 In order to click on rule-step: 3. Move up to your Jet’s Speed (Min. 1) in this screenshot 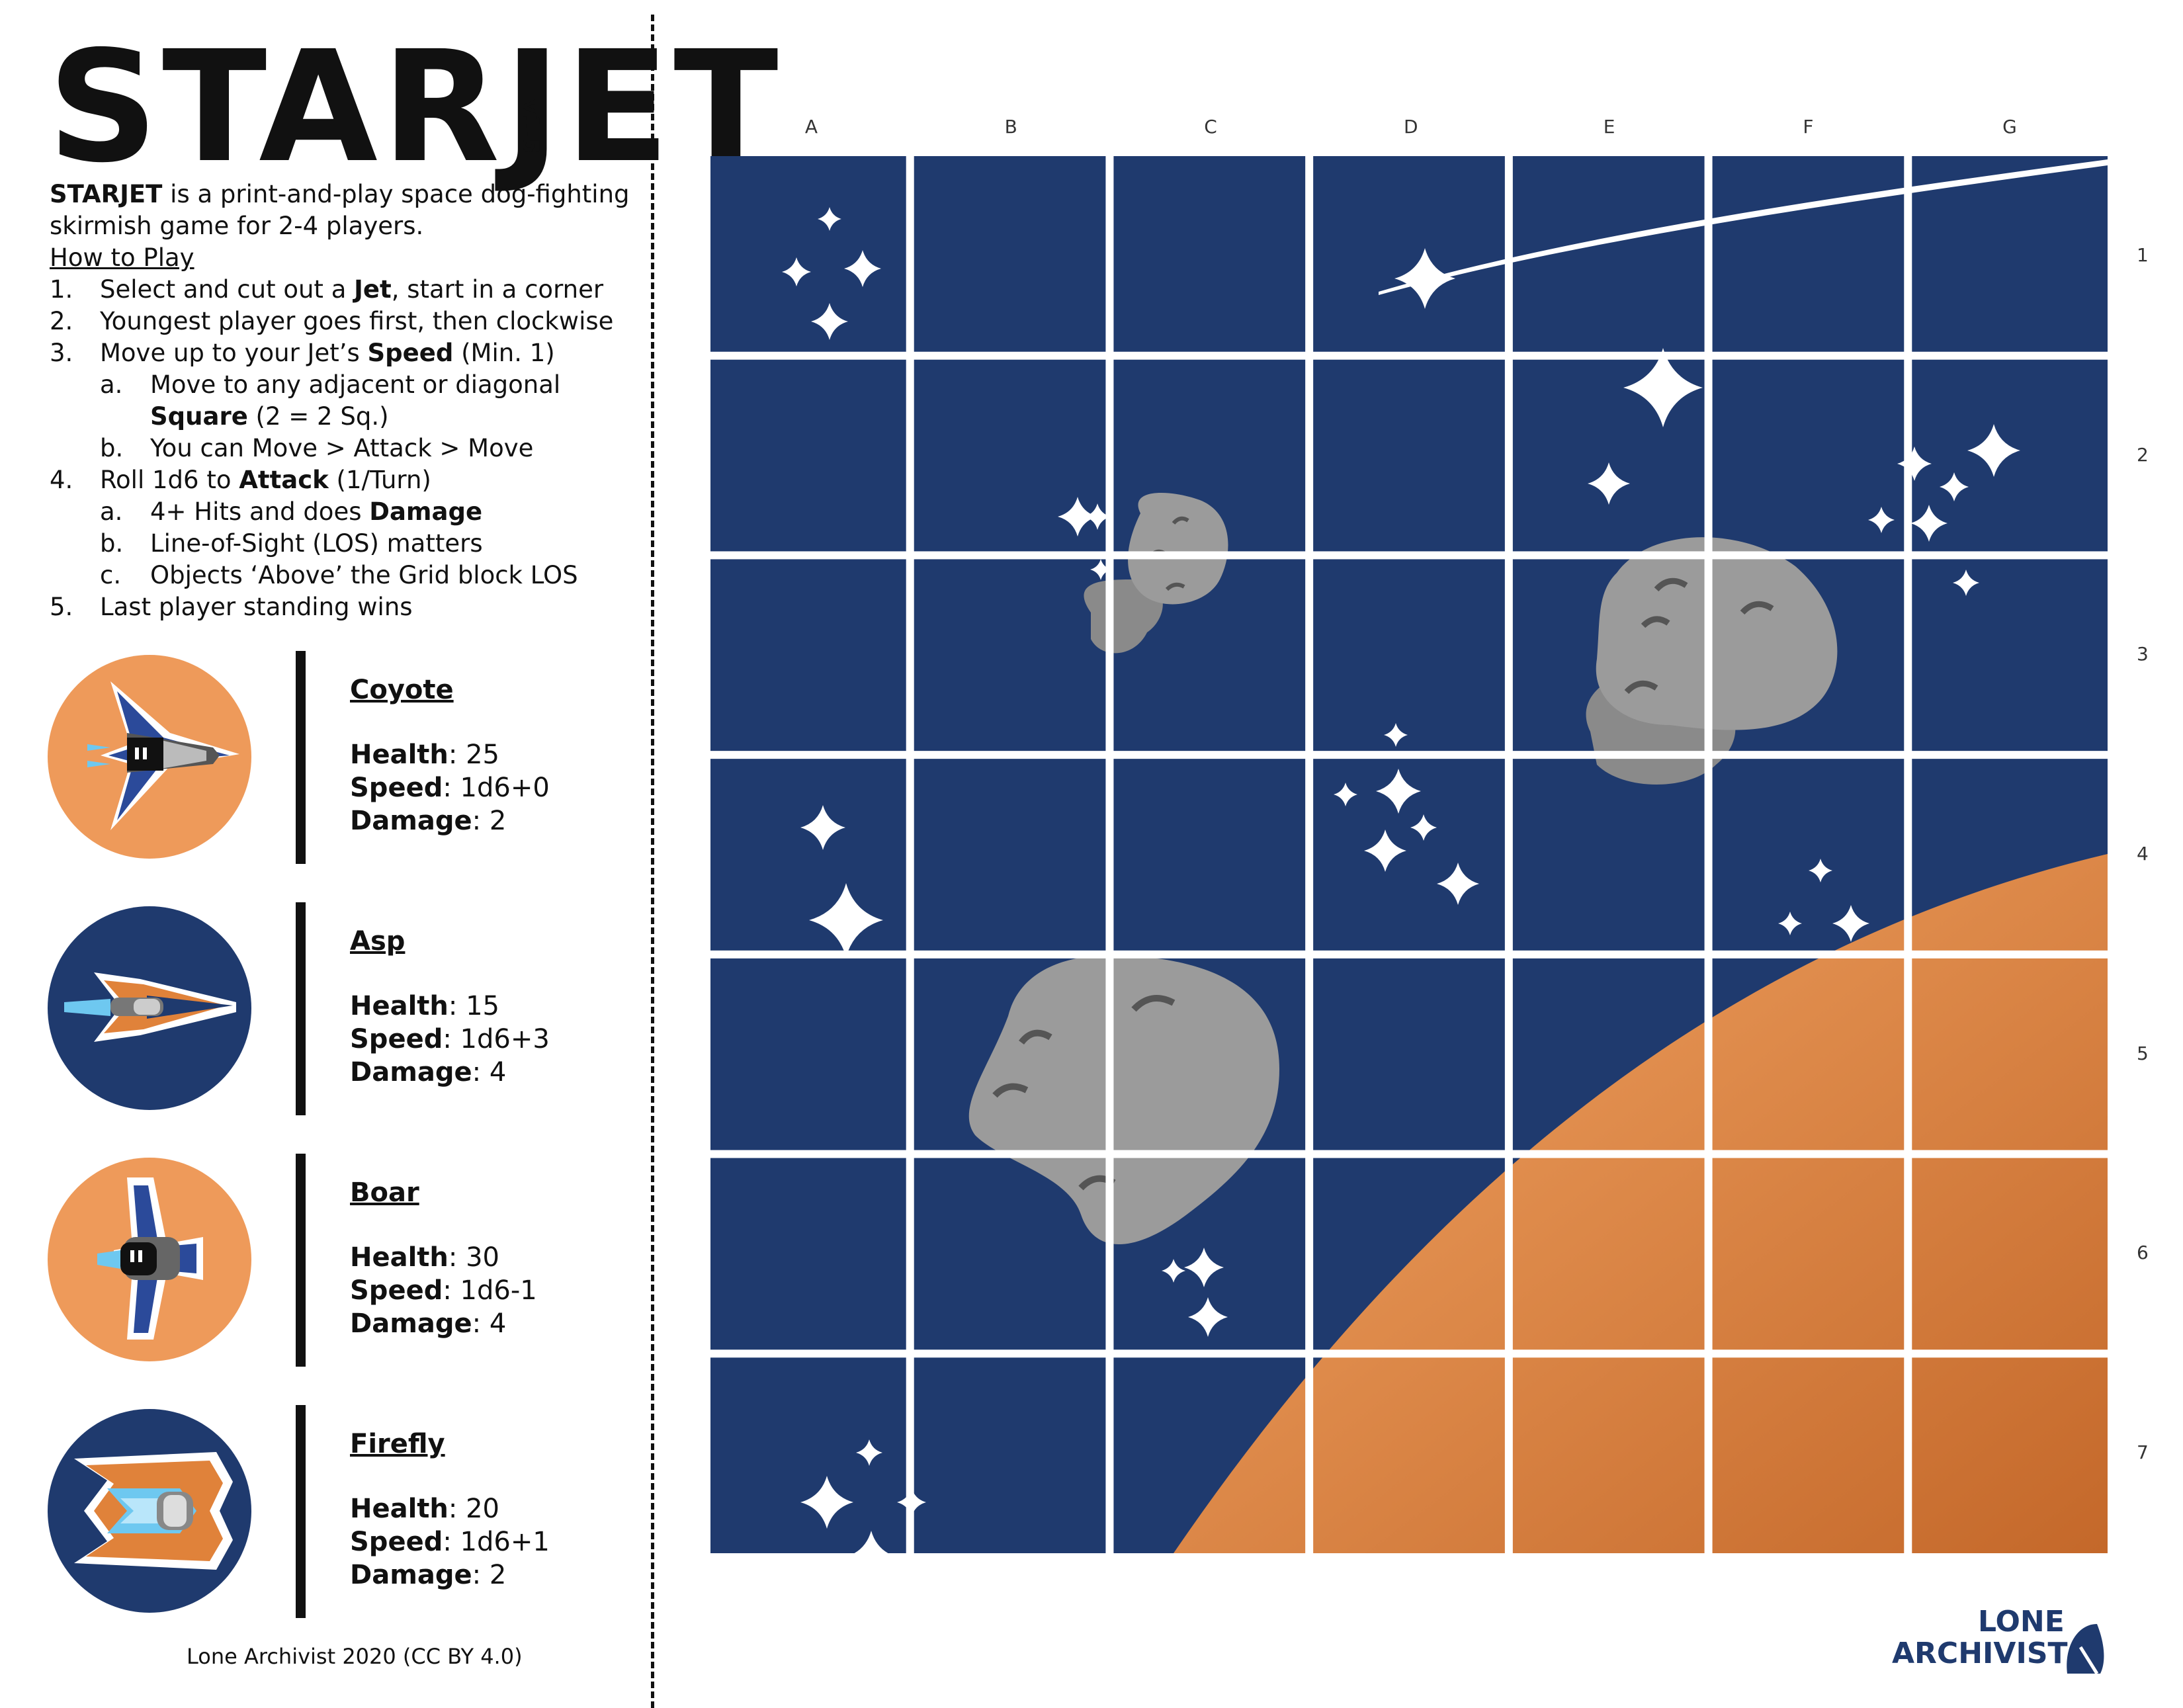, I will do `click(302, 353)`.